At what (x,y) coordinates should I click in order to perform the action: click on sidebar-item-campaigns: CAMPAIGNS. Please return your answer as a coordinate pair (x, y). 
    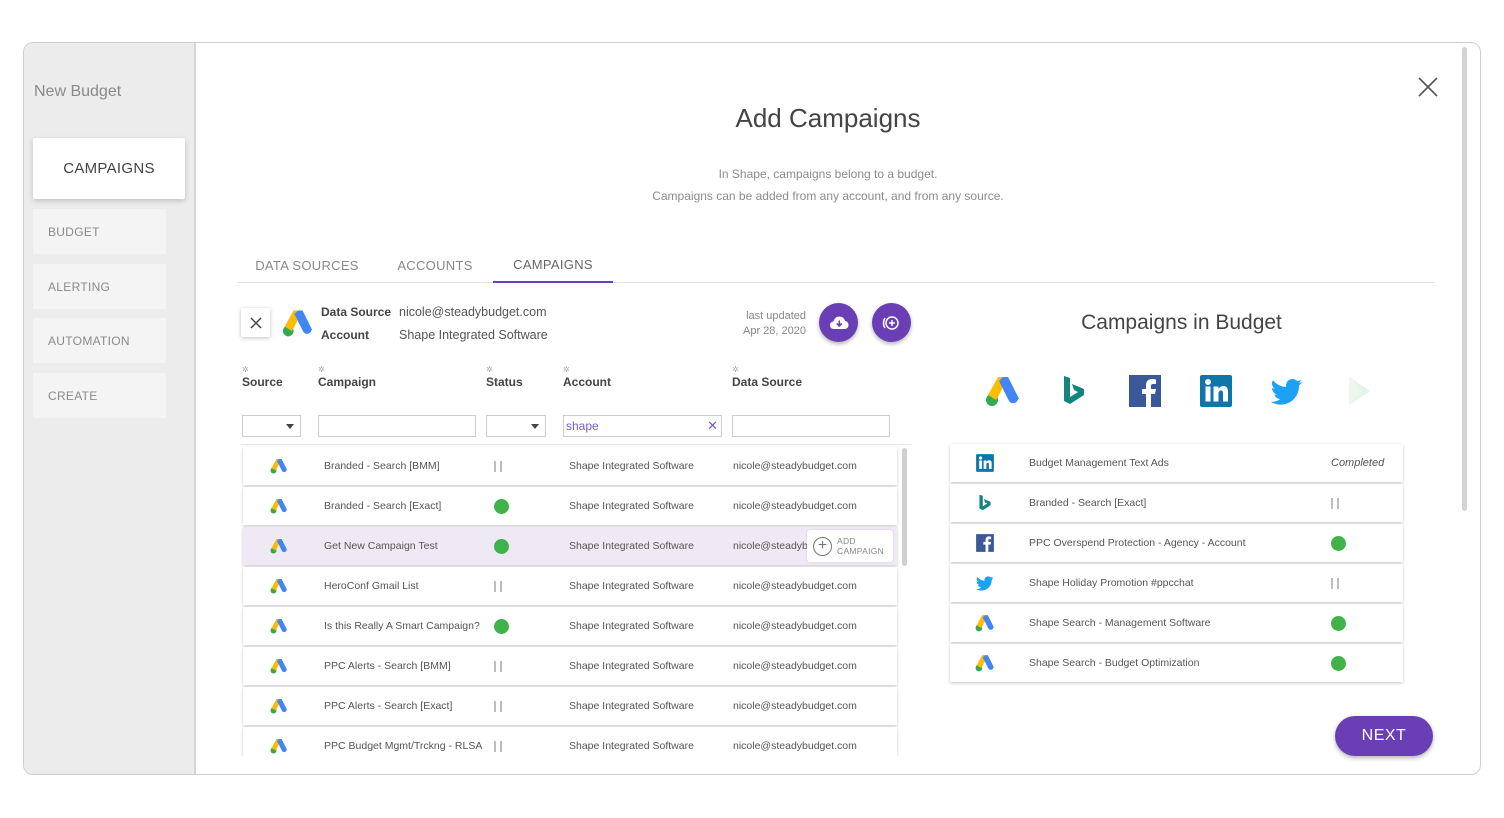
    Looking at the image, I should click on (109, 168).